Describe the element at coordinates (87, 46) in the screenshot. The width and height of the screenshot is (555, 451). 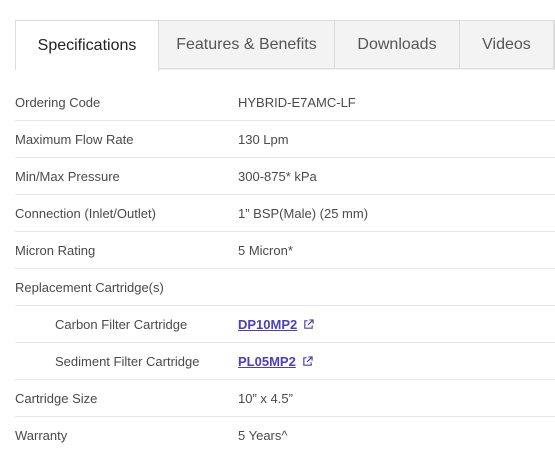
I see `tab-specifications: Specifications` at that location.